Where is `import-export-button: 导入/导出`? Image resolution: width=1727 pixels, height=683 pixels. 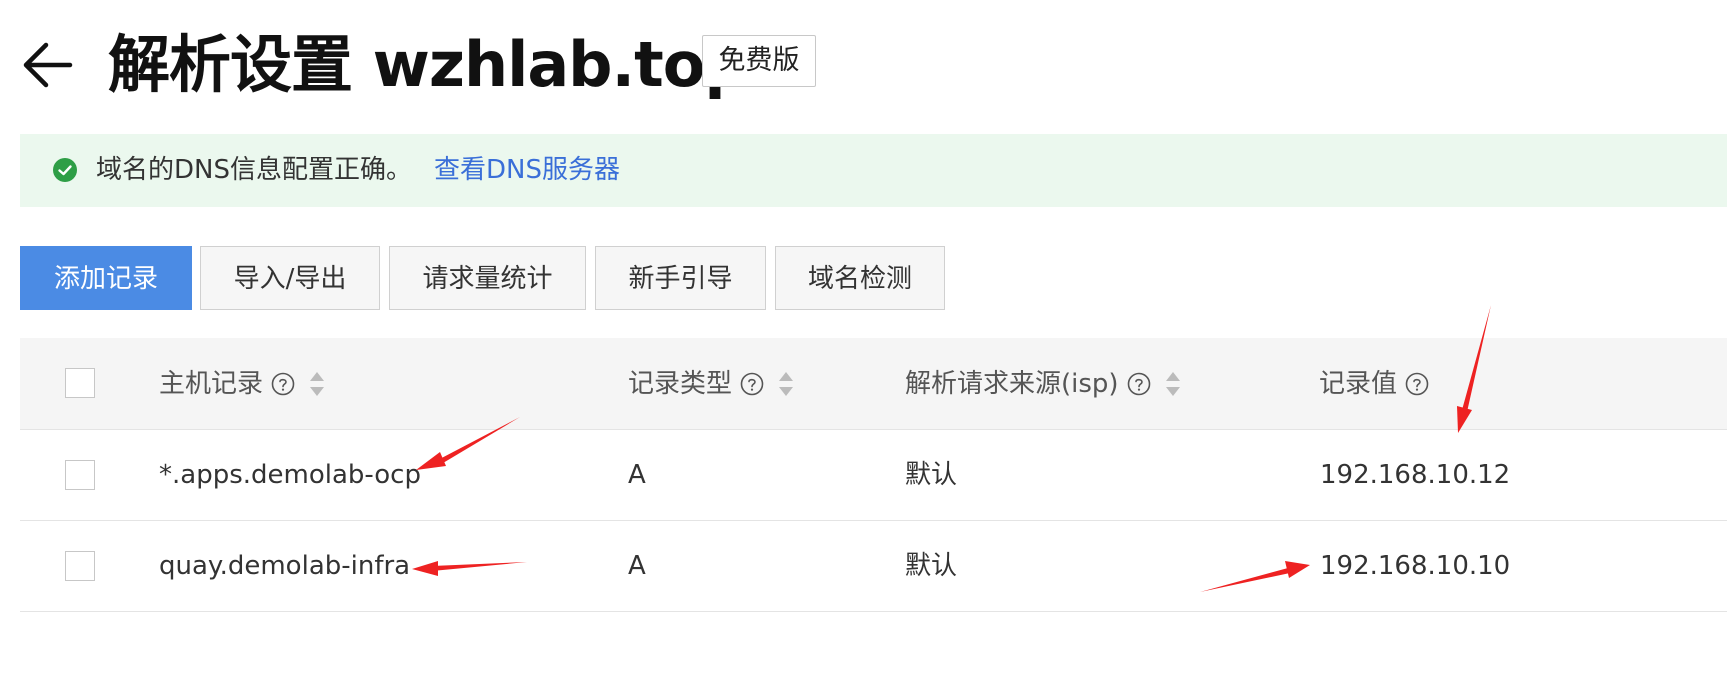
import-export-button: 导入/导出 is located at coordinates (290, 278).